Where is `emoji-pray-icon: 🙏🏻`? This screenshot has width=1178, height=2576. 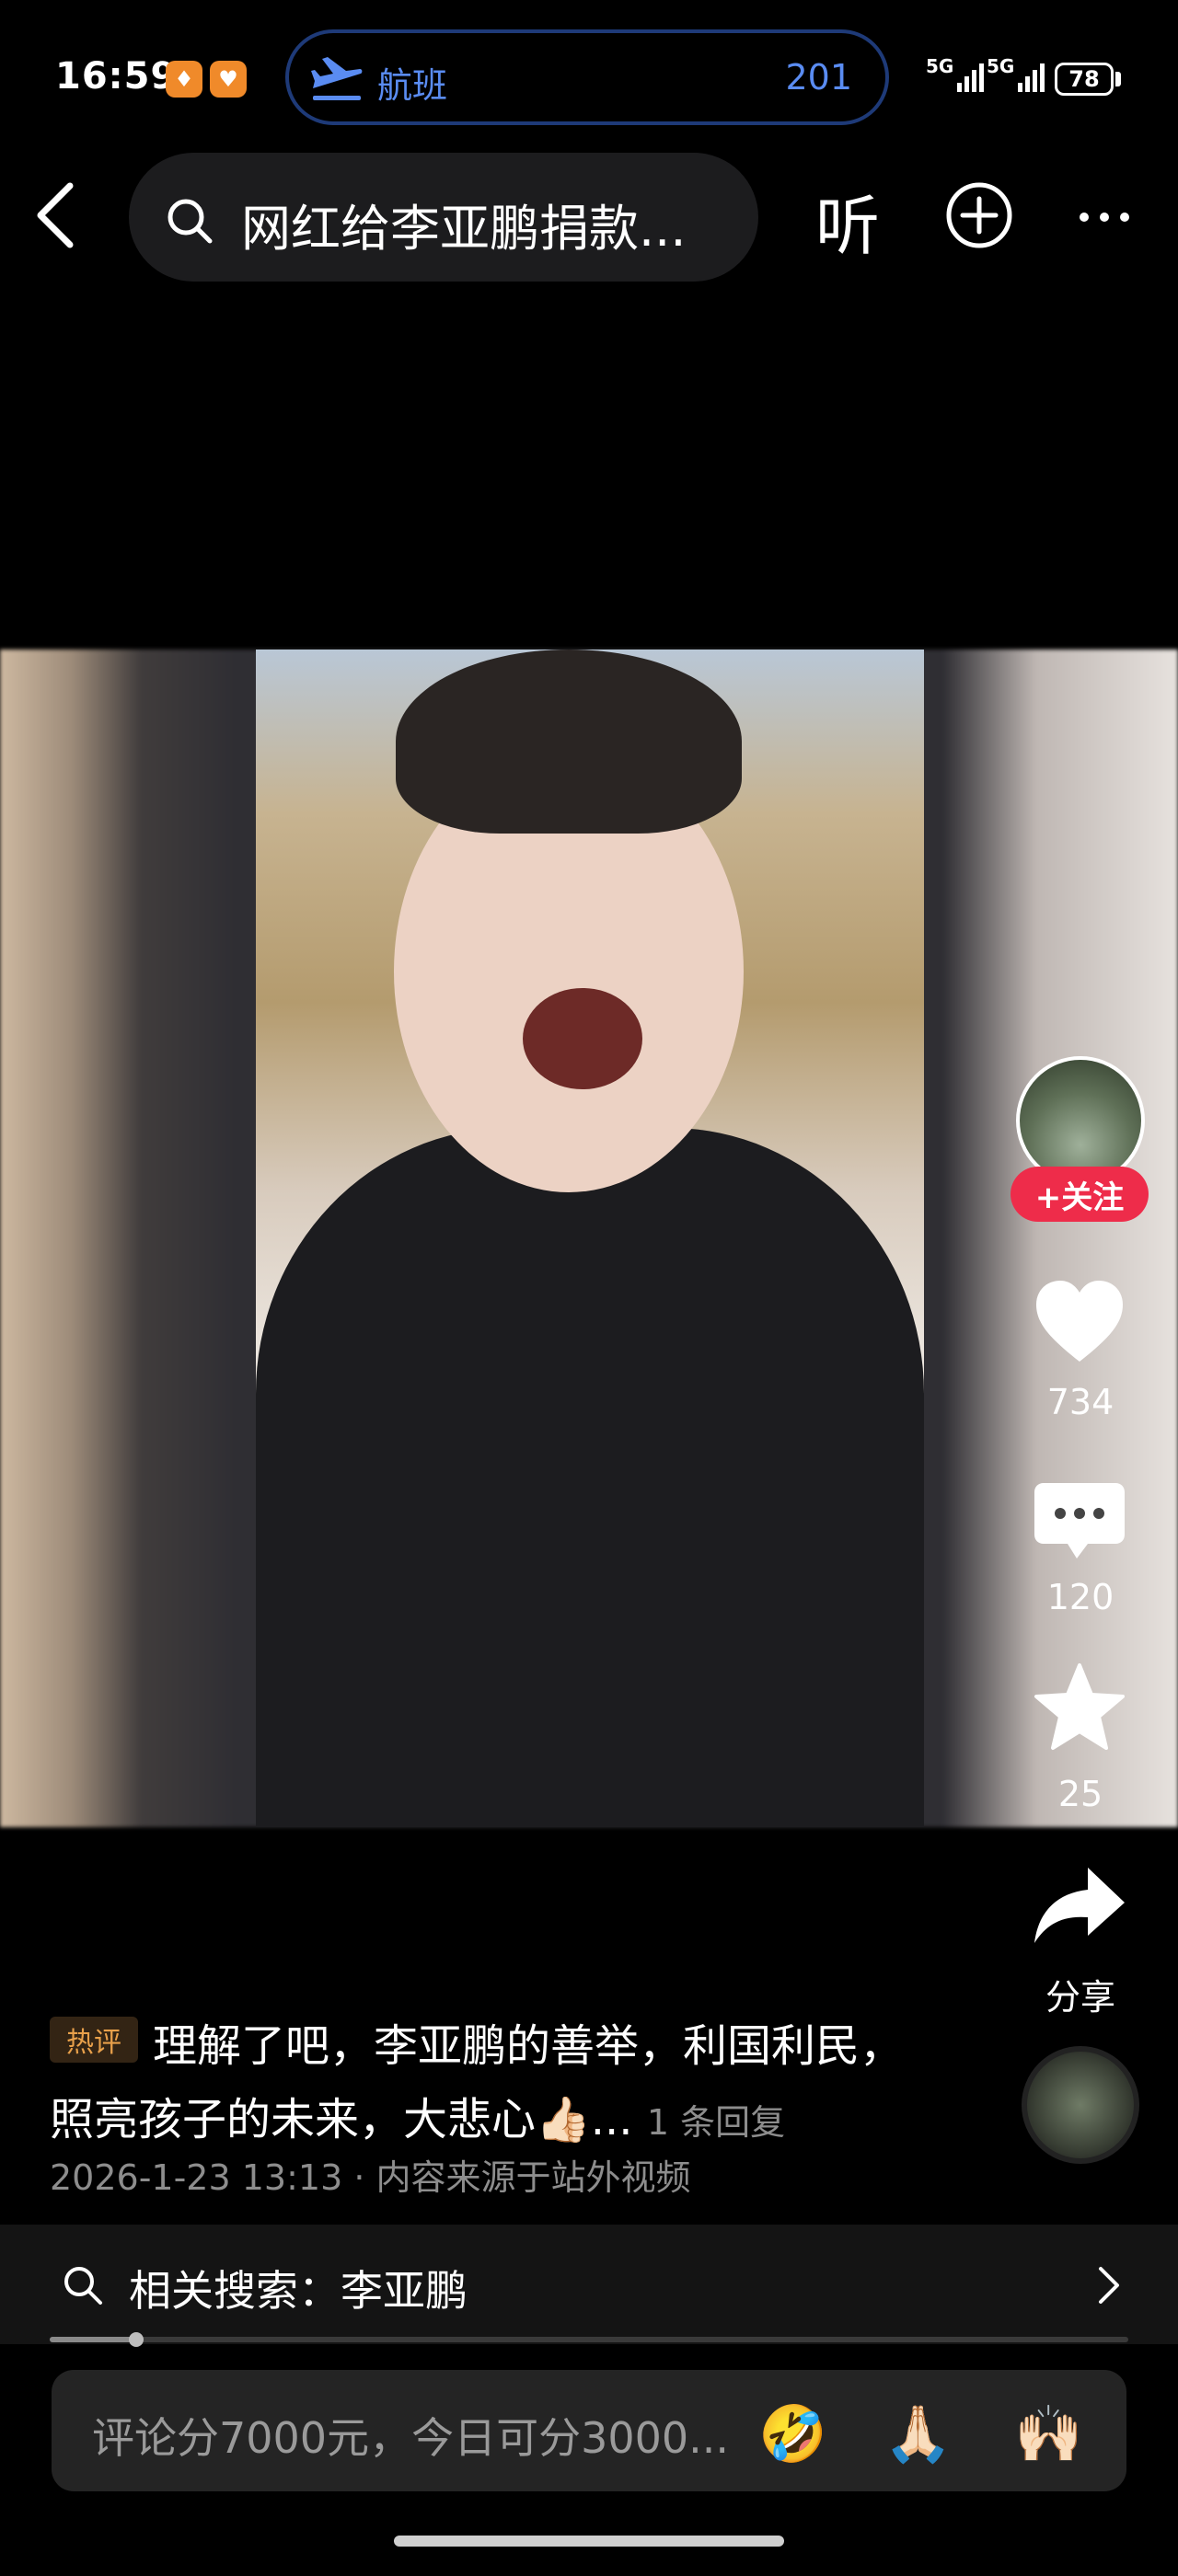 emoji-pray-icon: 🙏🏻 is located at coordinates (918, 2434).